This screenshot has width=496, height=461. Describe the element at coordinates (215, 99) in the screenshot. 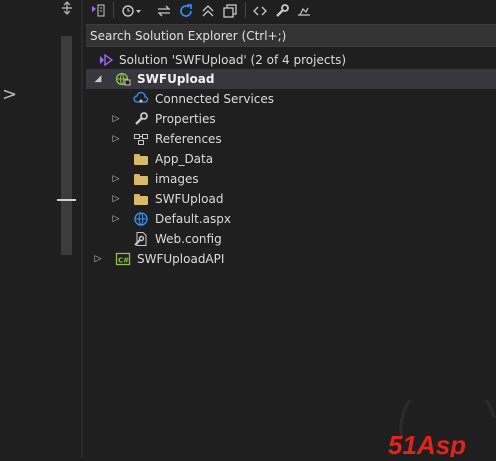

I see `tree-item-label: Connected Services` at that location.